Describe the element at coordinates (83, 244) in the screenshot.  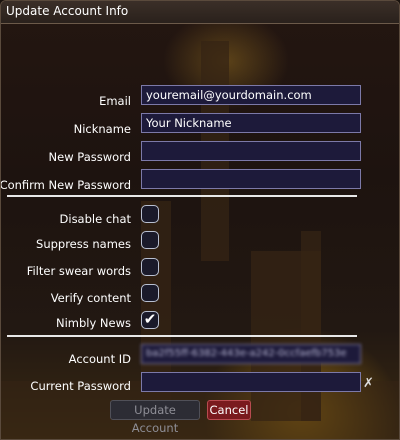
I see `suppress-names-label: Suppress names` at that location.